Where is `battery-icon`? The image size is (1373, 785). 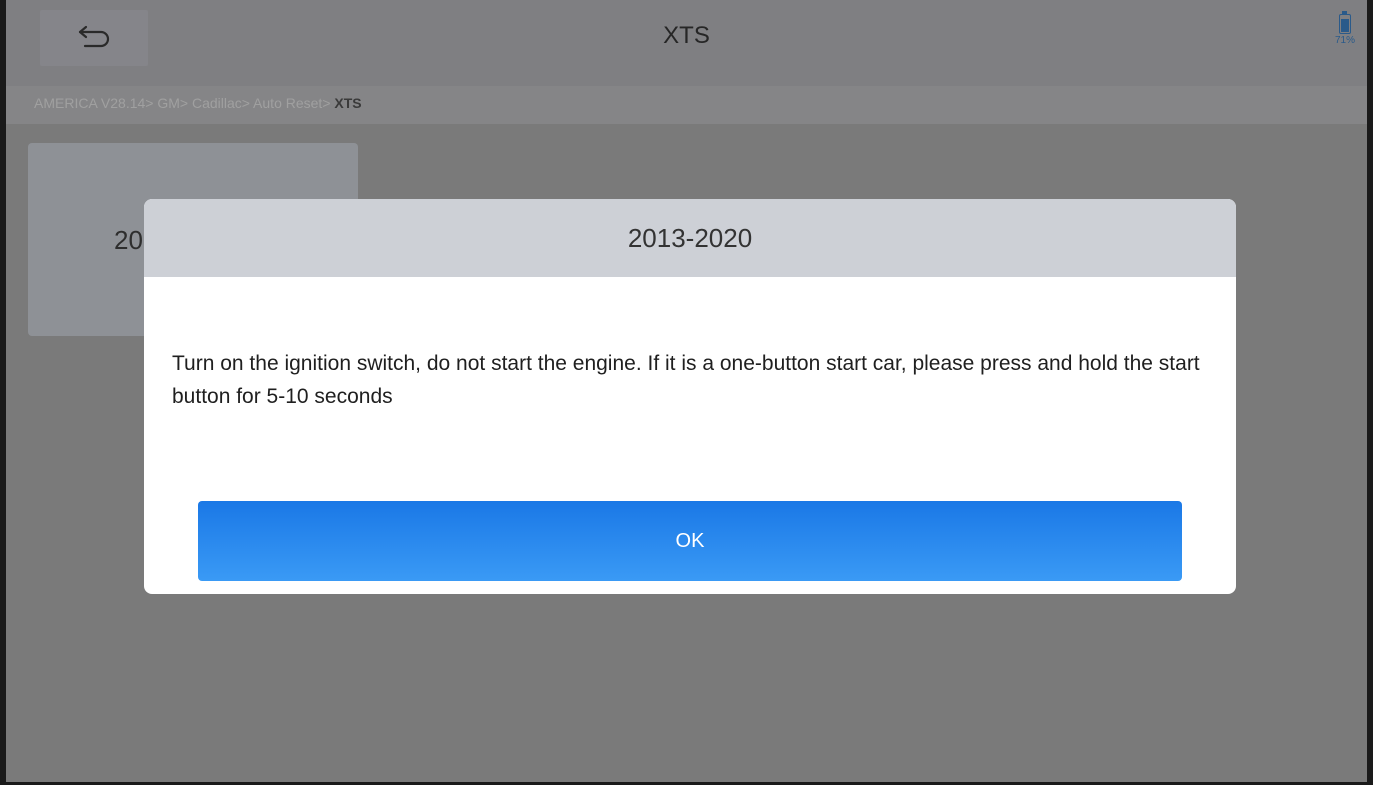 battery-icon is located at coordinates (1345, 22).